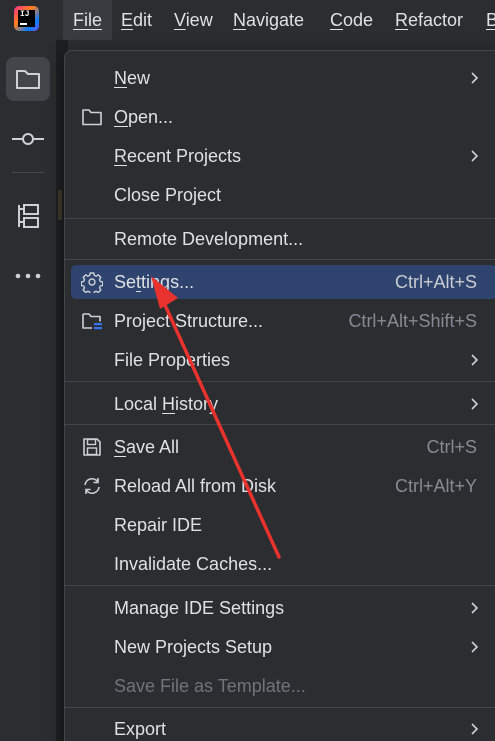 The height and width of the screenshot is (741, 495). What do you see at coordinates (166, 404) in the screenshot?
I see `menu-item-label: Local History` at bounding box center [166, 404].